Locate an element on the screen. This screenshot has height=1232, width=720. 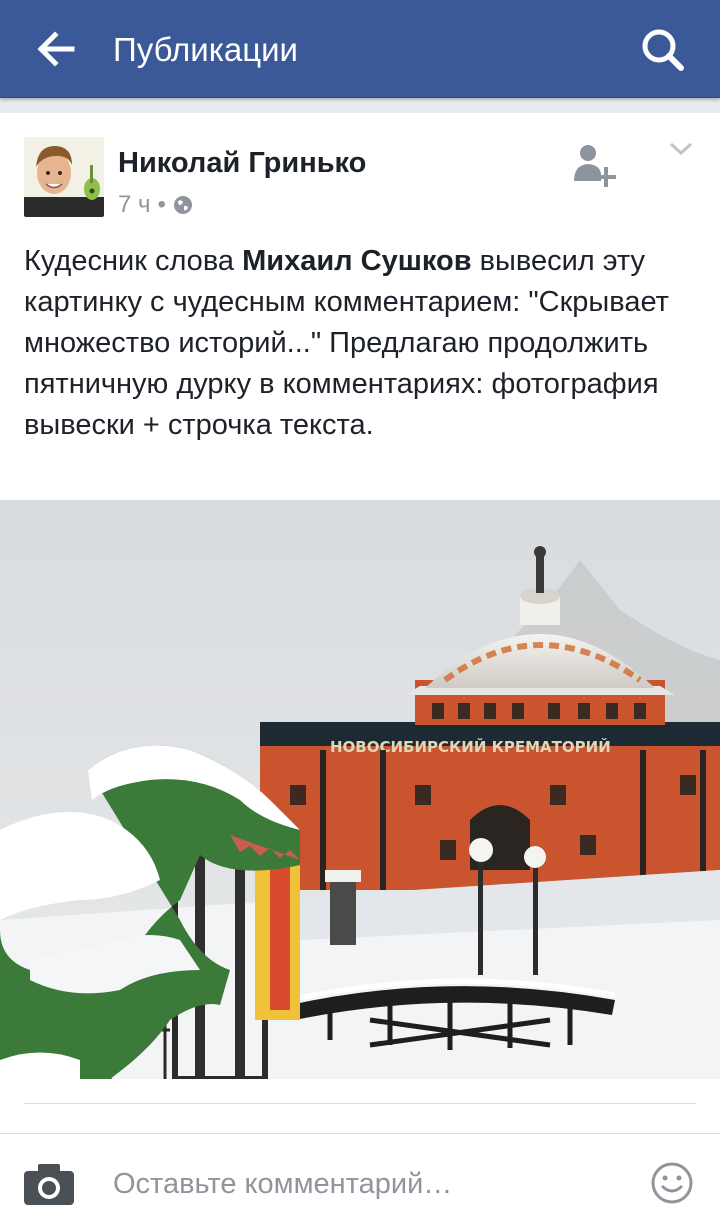
post-time: 7 ч is located at coordinates (134, 205).